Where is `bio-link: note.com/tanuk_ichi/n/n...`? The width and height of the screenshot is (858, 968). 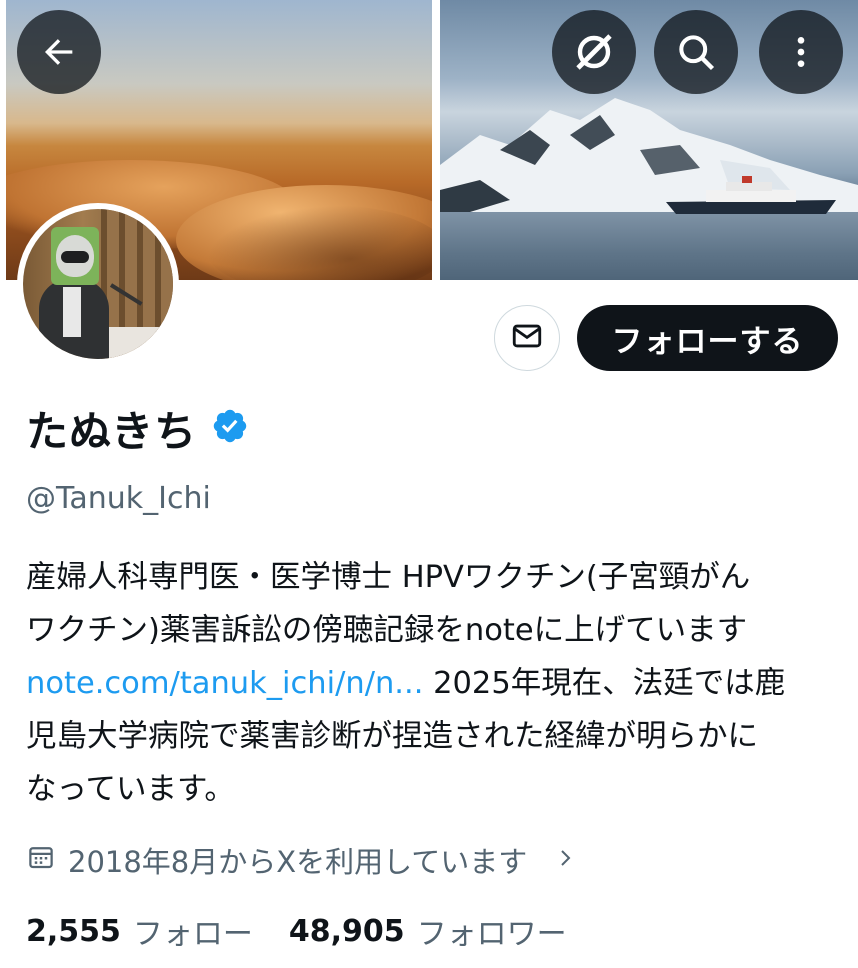 bio-link: note.com/tanuk_ichi/n/n... is located at coordinates (224, 683).